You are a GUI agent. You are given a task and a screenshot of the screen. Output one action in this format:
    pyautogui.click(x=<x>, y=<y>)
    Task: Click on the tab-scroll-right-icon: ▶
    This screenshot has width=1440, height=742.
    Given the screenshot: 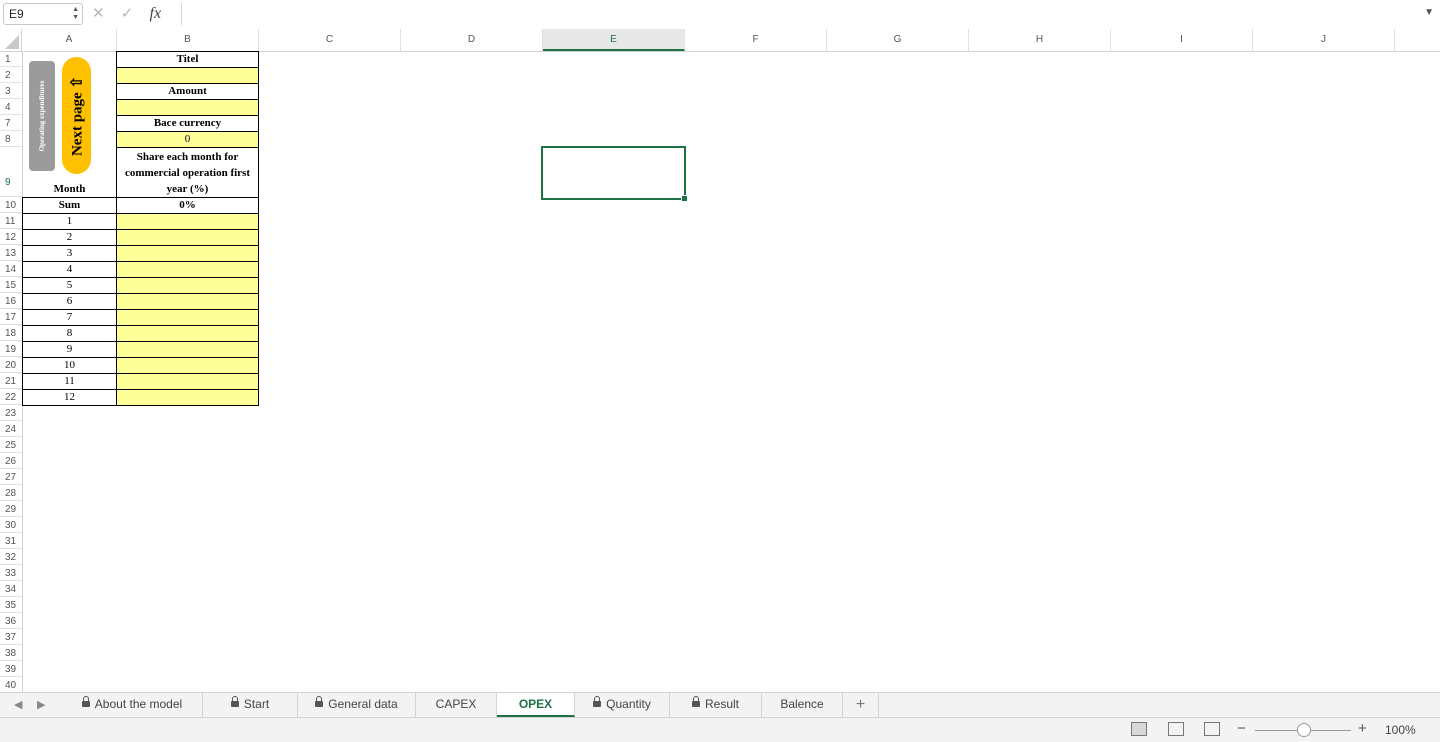 What is the action you would take?
    pyautogui.click(x=41, y=704)
    